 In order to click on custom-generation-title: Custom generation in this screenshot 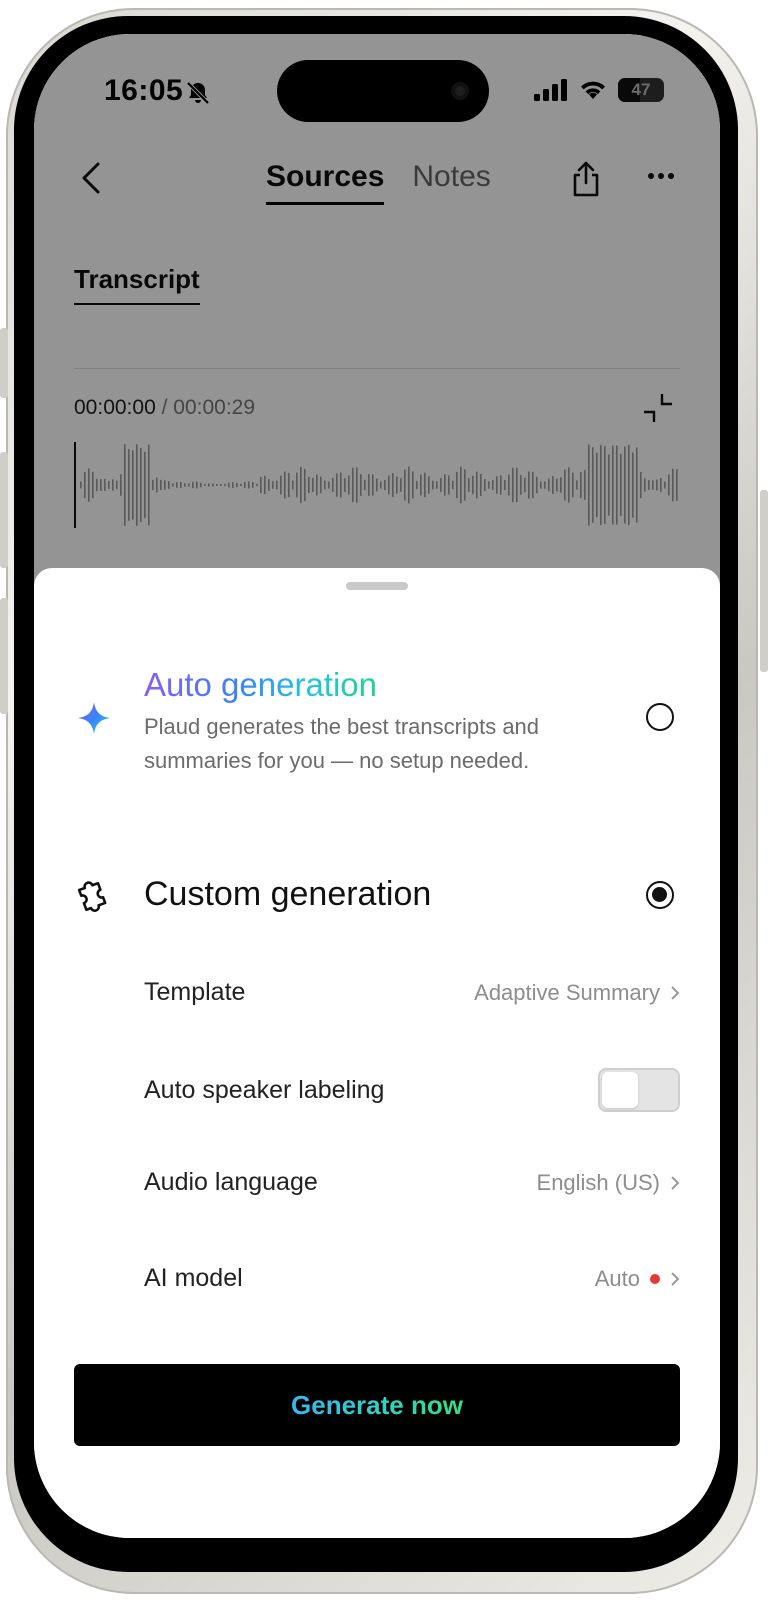, I will do `click(287, 894)`.